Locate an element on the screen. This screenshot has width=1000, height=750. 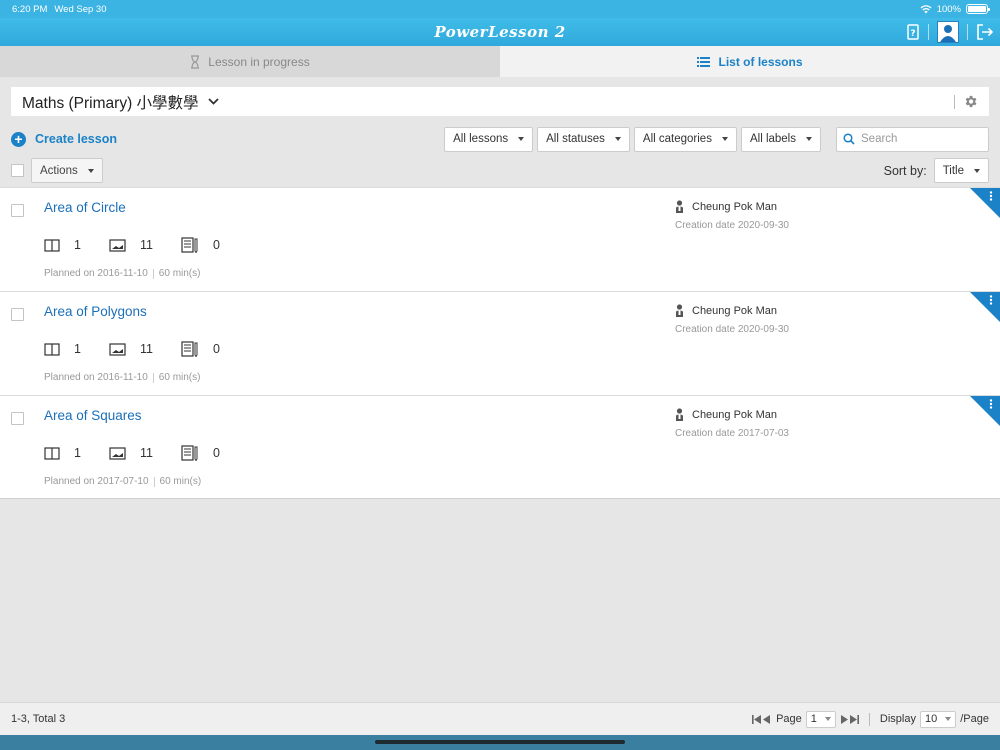
create-lesson-label: Create lesson is located at coordinates (76, 139).